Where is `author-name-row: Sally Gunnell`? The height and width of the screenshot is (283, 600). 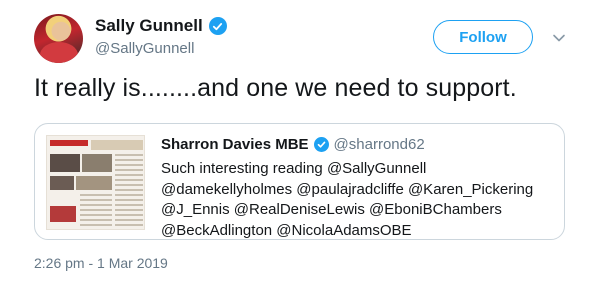
author-name-row: Sally Gunnell is located at coordinates (161, 26).